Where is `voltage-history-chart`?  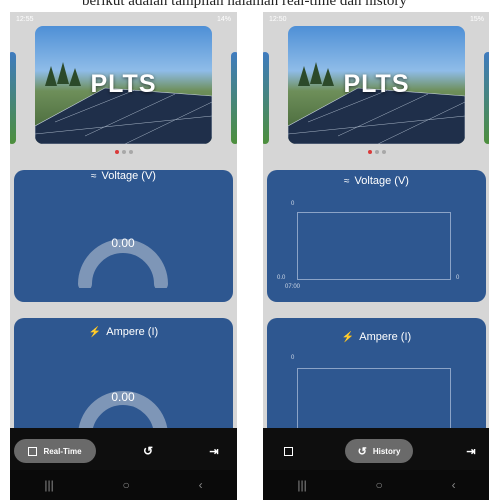 voltage-history-chart is located at coordinates (374, 246).